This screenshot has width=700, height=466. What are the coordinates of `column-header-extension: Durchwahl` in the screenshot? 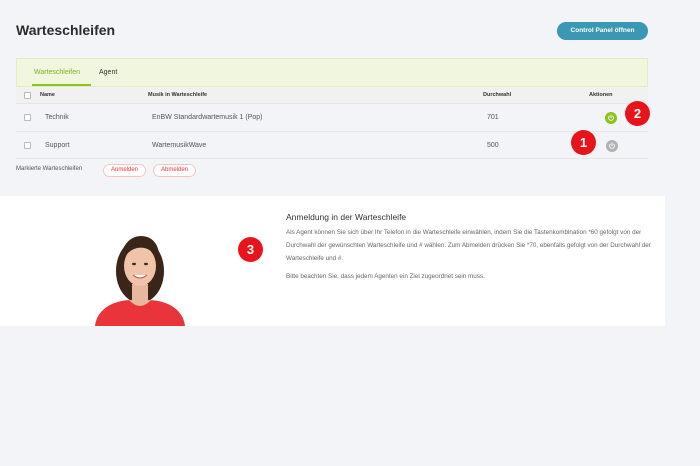 It's located at (497, 95).